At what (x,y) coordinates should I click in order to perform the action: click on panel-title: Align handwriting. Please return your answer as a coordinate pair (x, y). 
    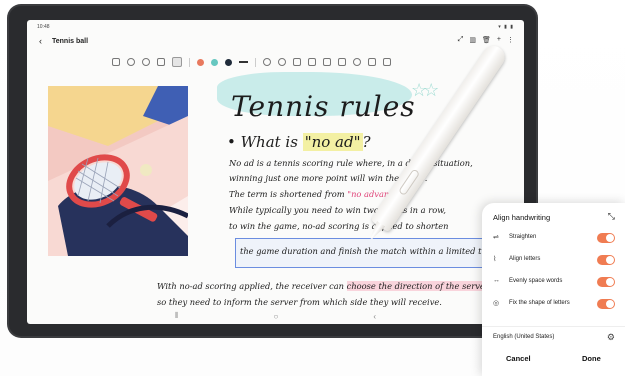
    Looking at the image, I should click on (522, 217).